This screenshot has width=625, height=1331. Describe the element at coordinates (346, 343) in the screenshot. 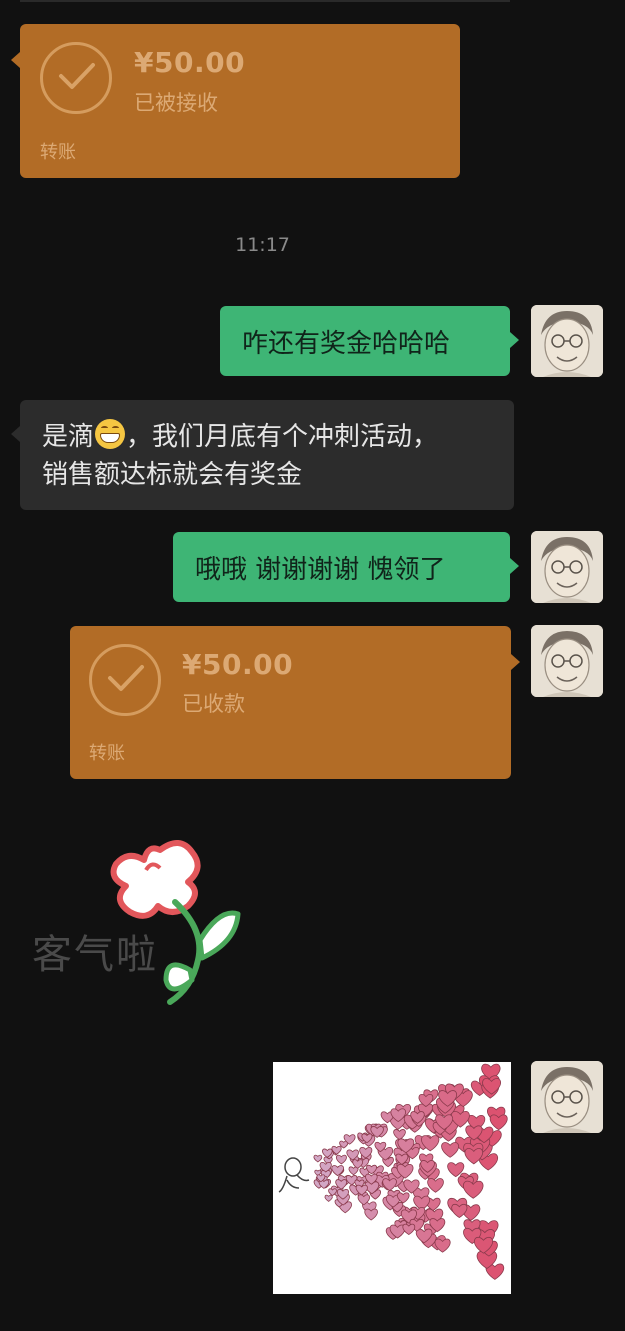

I see `message-text: 咋还有奖金哈哈哈` at that location.